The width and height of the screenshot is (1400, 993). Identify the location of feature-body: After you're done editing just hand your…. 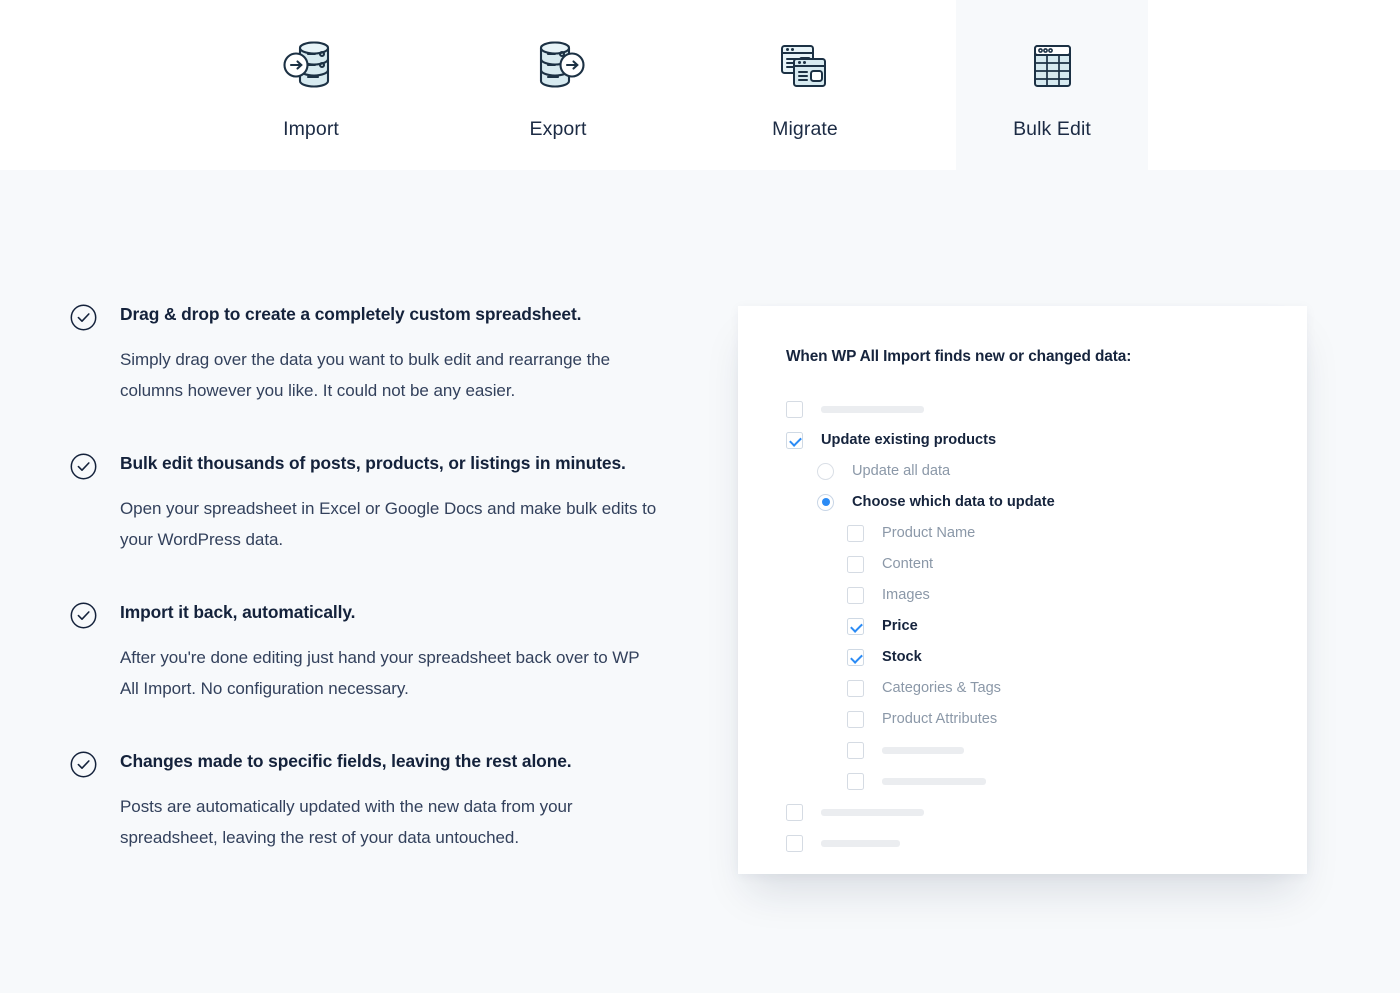
(380, 673).